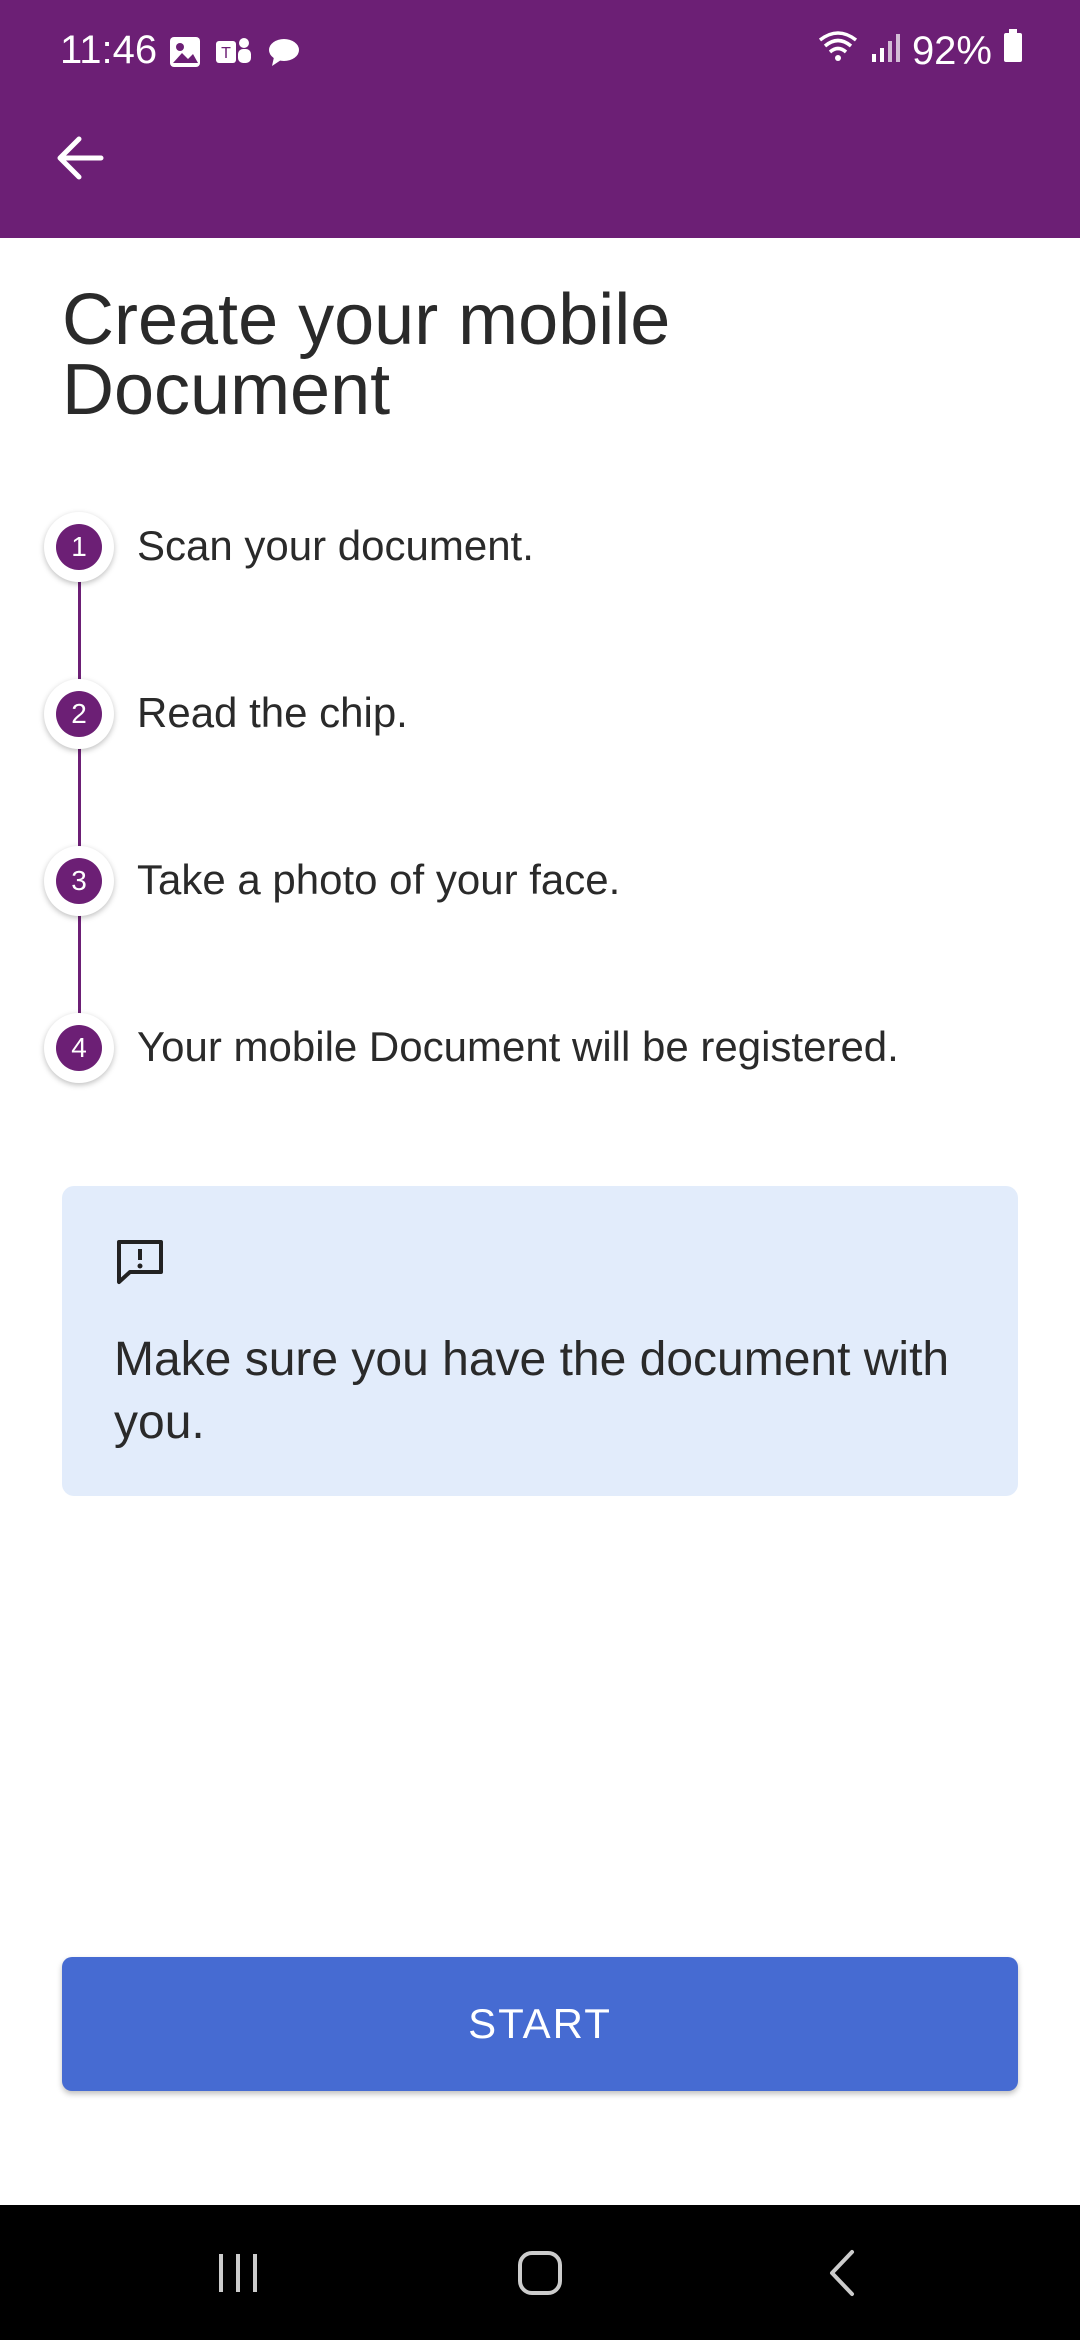 Image resolution: width=1080 pixels, height=2340 pixels. What do you see at coordinates (140, 1264) in the screenshot?
I see `feedback-alert-icon` at bounding box center [140, 1264].